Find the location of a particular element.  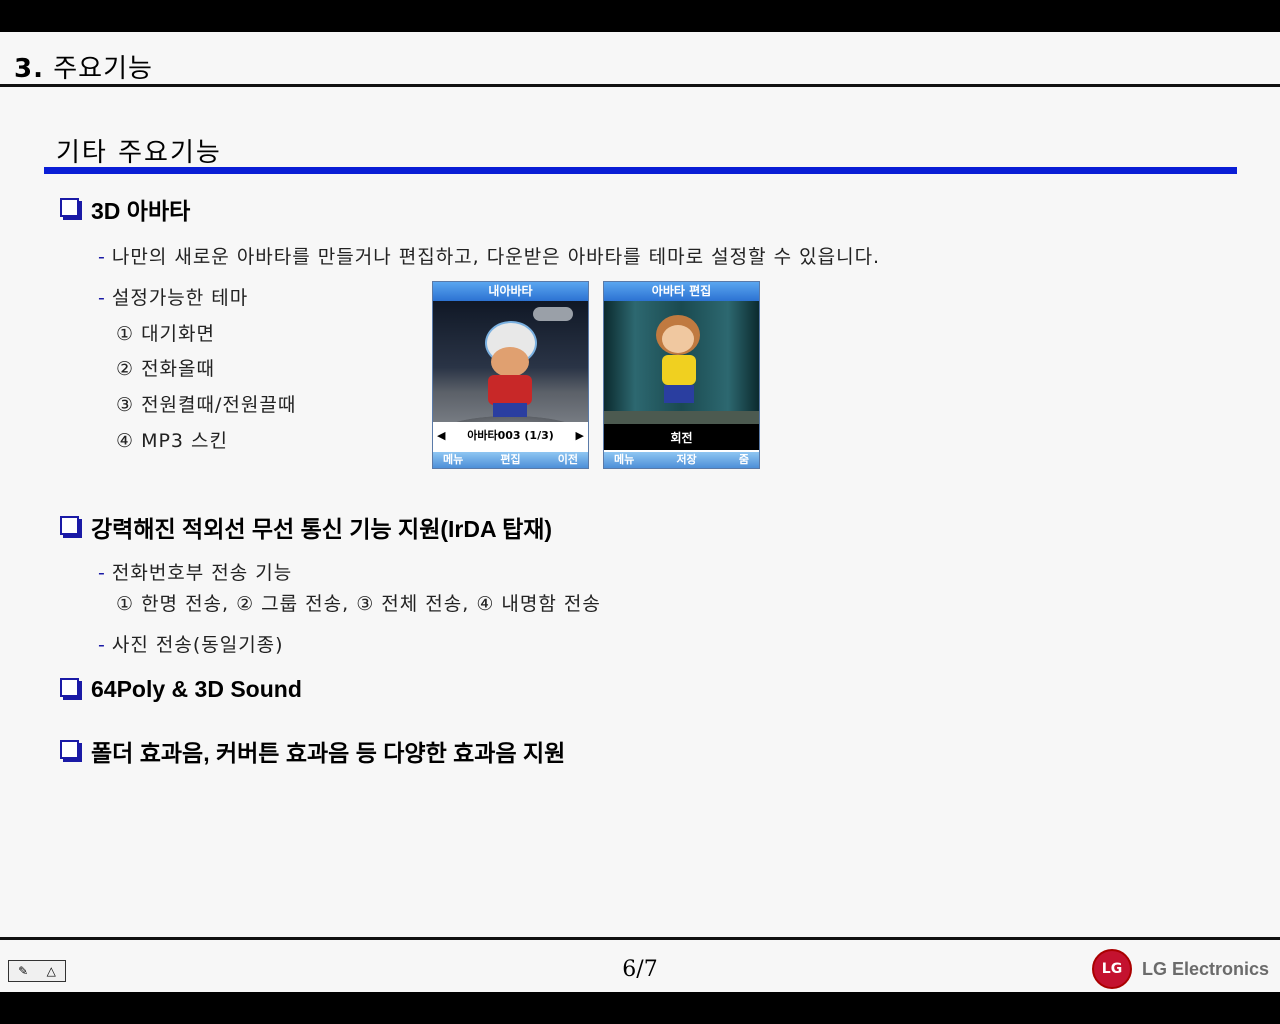

avatar-scene-image is located at coordinates (510, 361).